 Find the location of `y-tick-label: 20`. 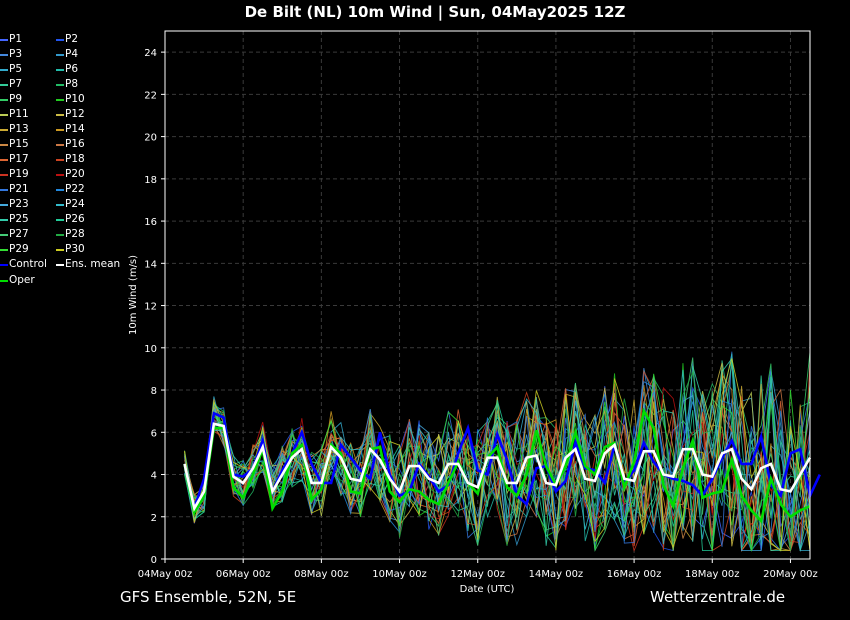

y-tick-label: 20 is located at coordinates (150, 138).